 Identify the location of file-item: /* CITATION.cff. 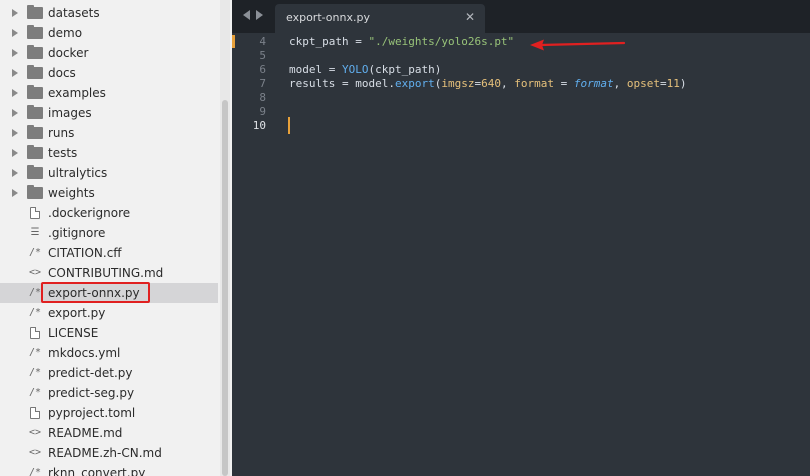
(109, 253).